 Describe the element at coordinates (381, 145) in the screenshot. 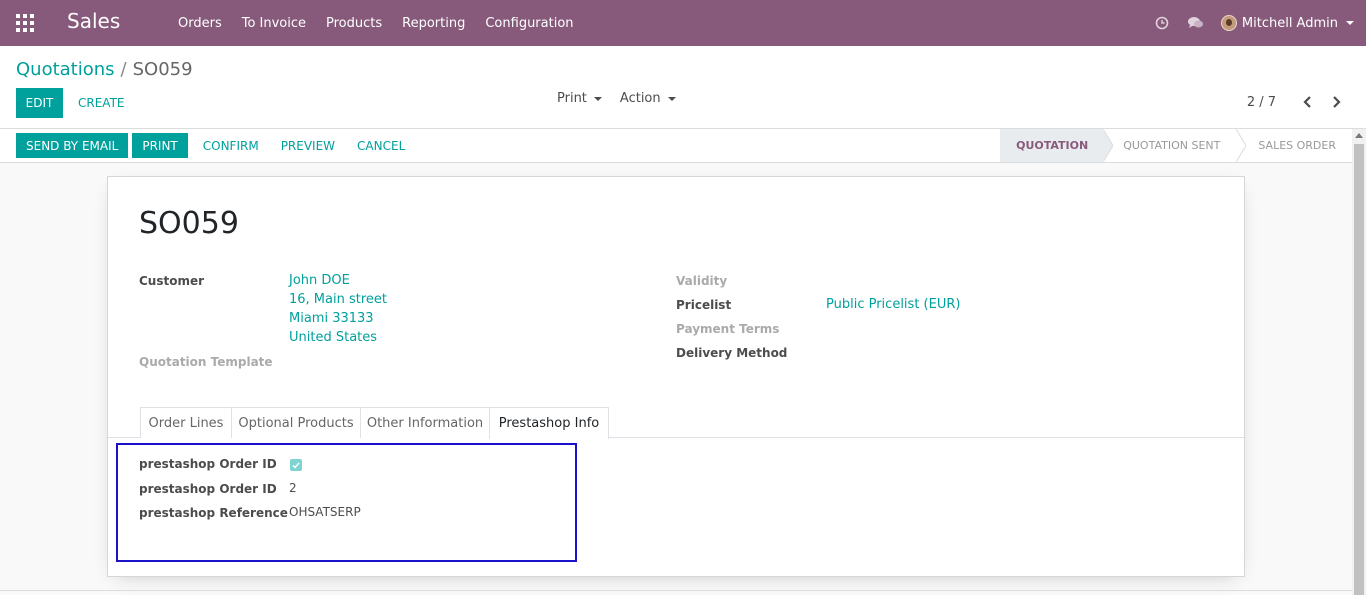

I see `cancel-button: CANCEL` at that location.